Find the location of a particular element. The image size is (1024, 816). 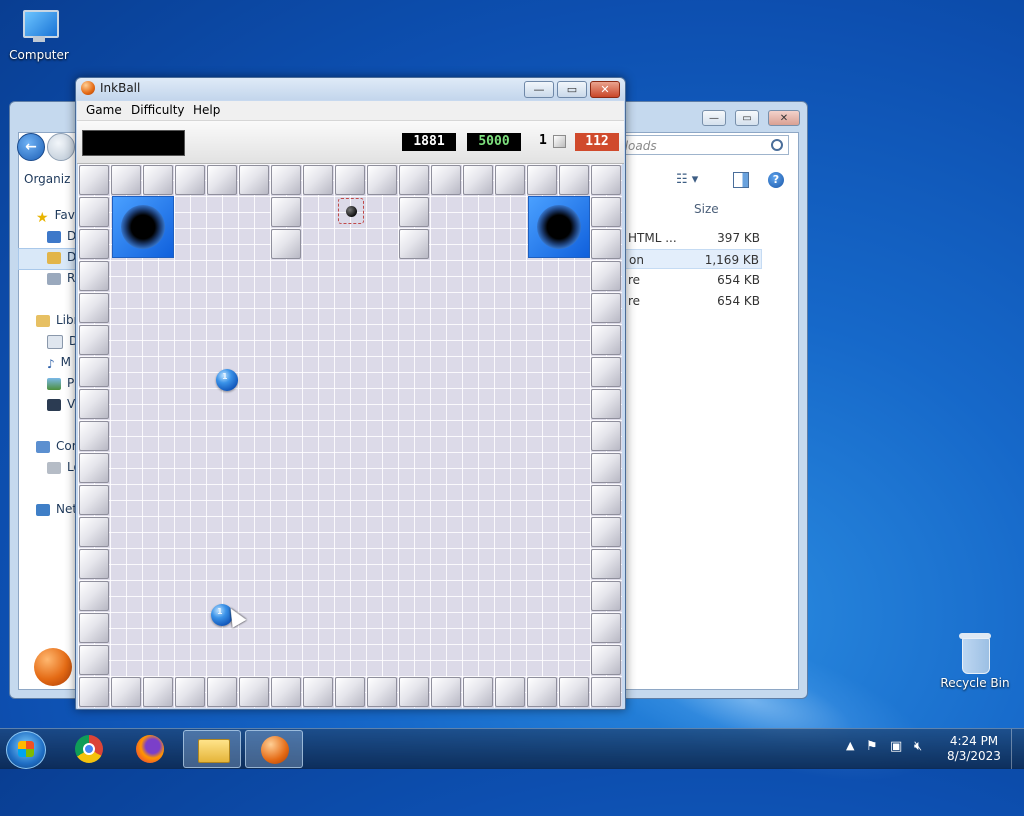

nav-item-network: Net is located at coordinates (56, 509).